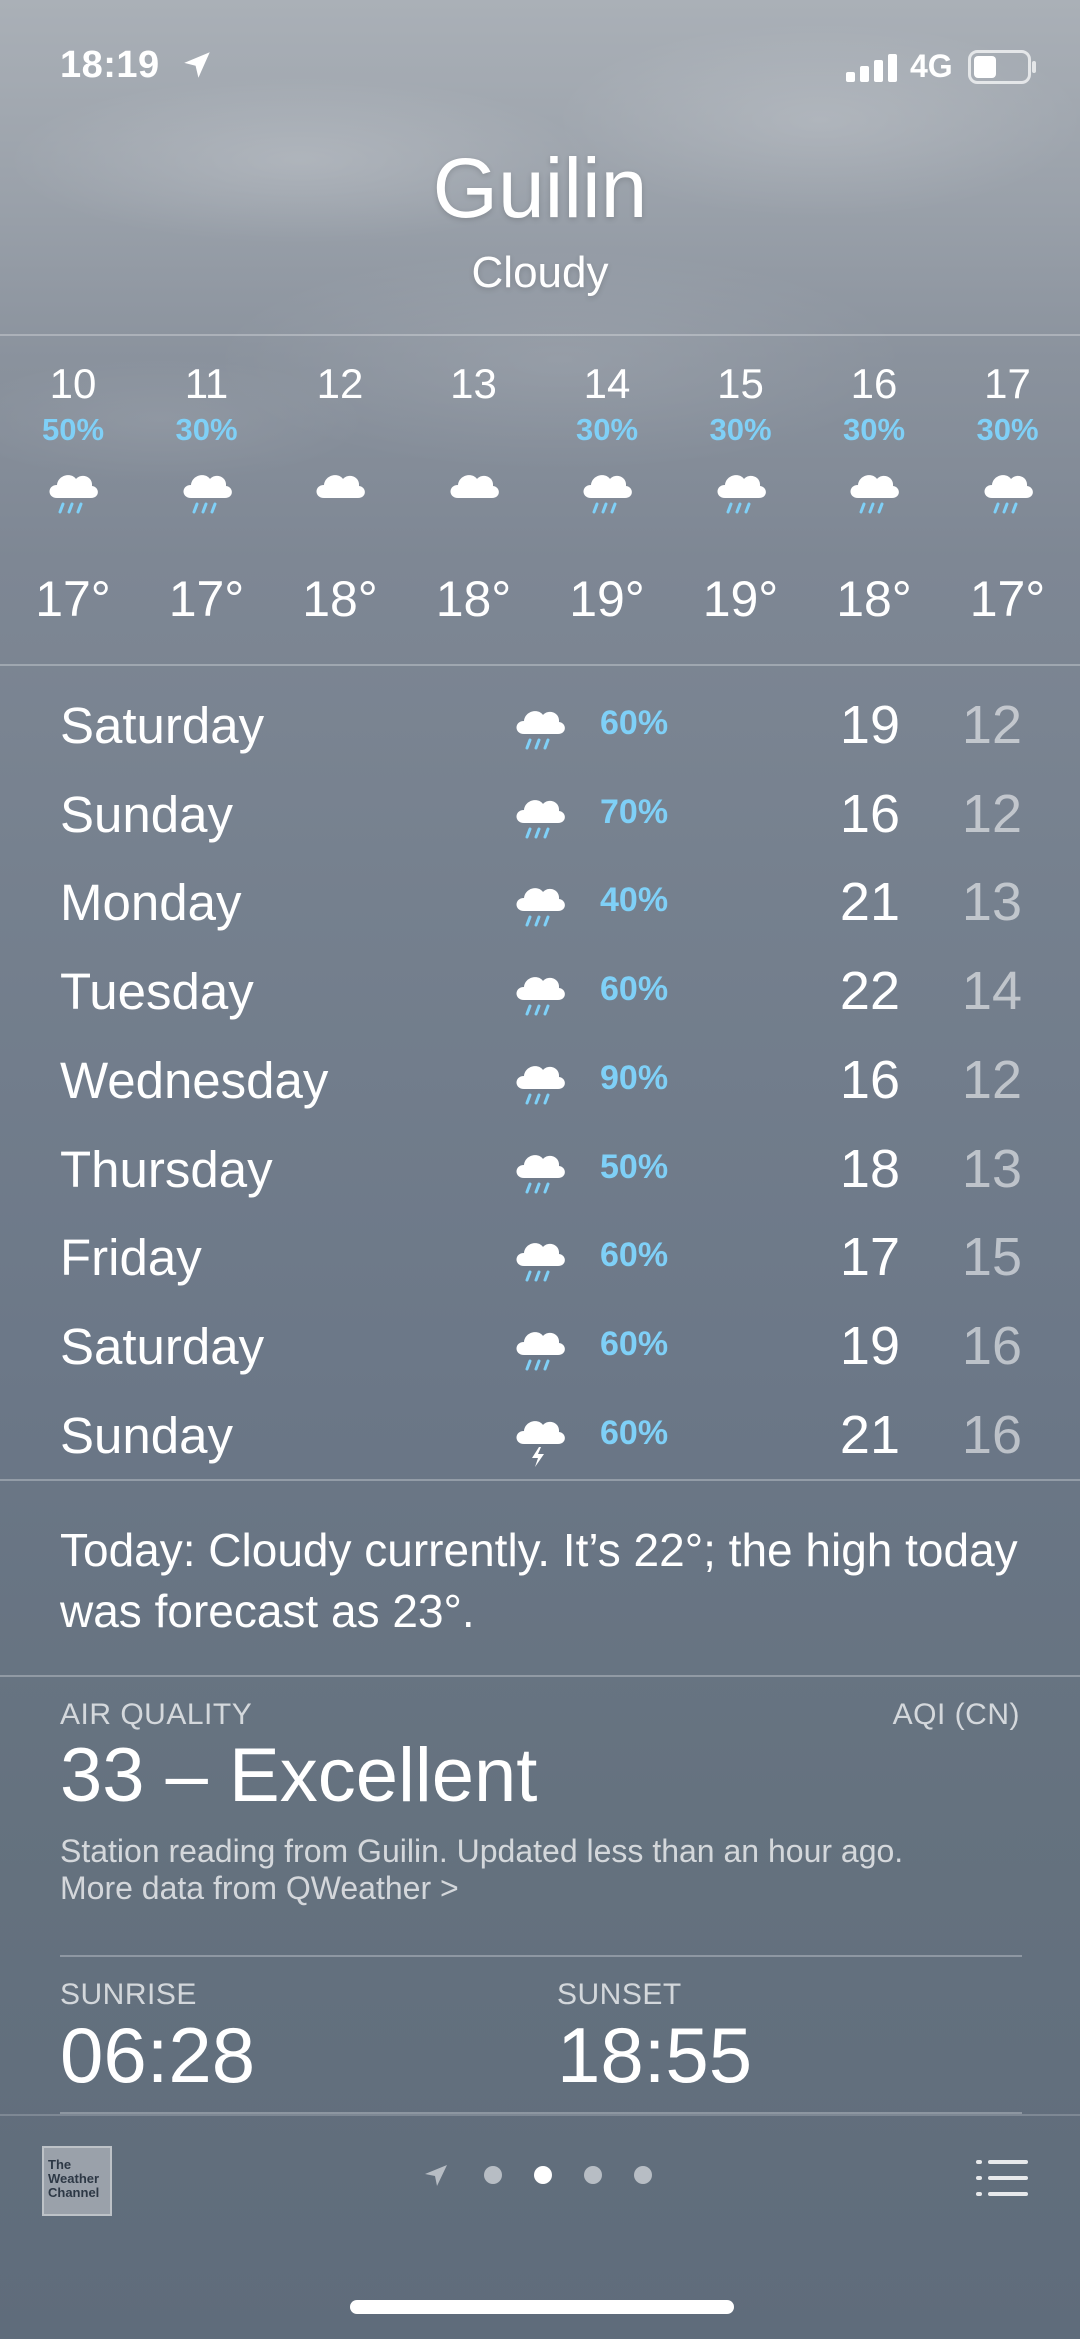  Describe the element at coordinates (194, 1080) in the screenshot. I see `day-name: Wednesday` at that location.